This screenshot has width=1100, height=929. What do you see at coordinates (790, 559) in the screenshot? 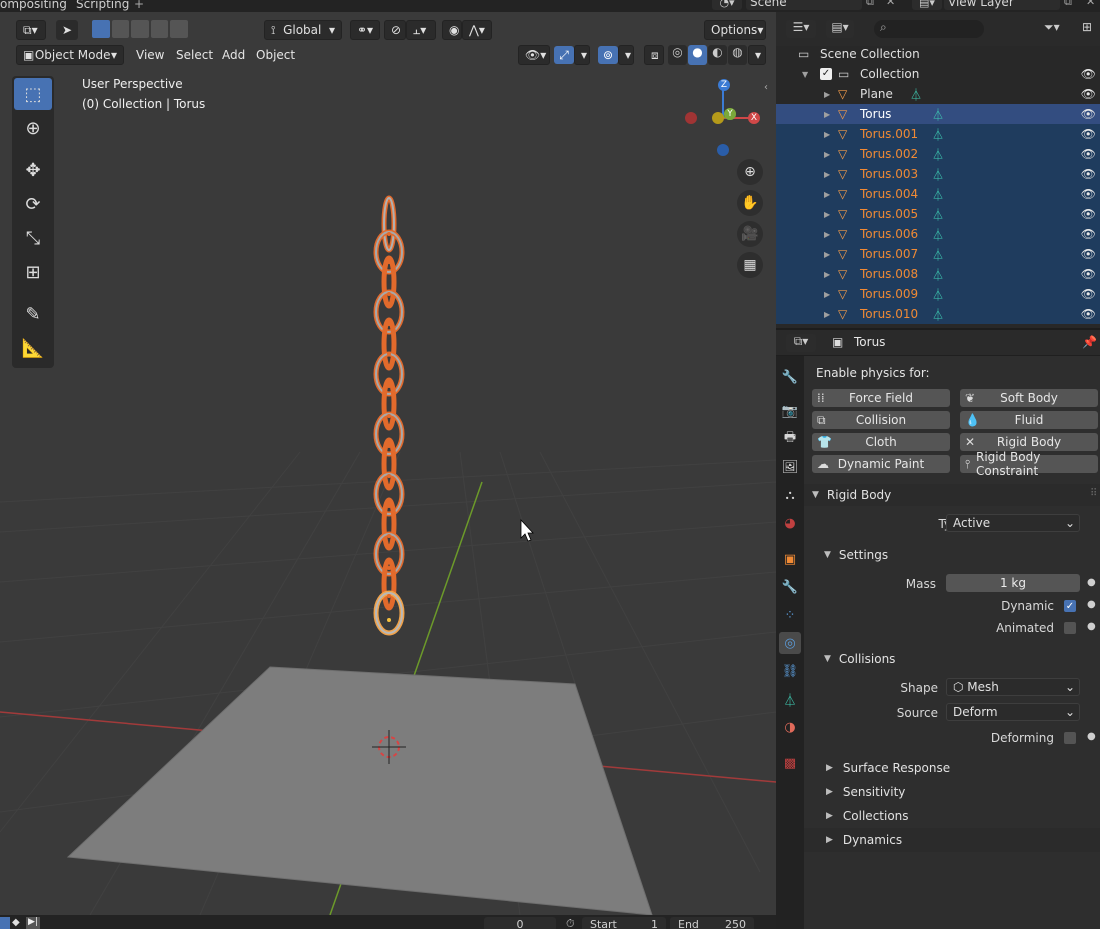
I see `object-tab-icon: ▣` at bounding box center [790, 559].